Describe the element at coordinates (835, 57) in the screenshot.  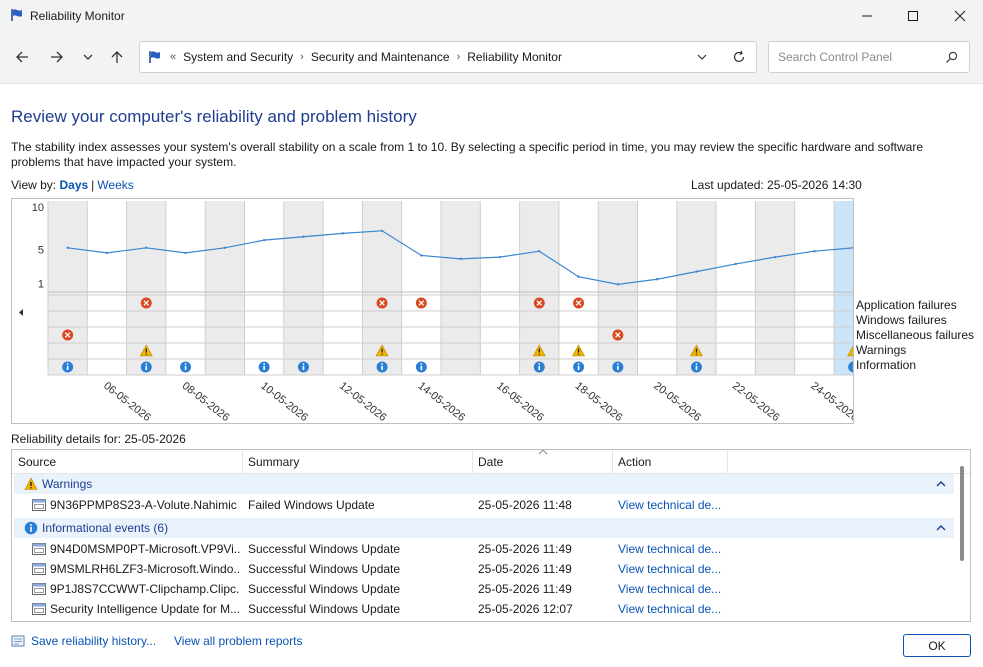
I see `search-input: Search Control Panel` at that location.